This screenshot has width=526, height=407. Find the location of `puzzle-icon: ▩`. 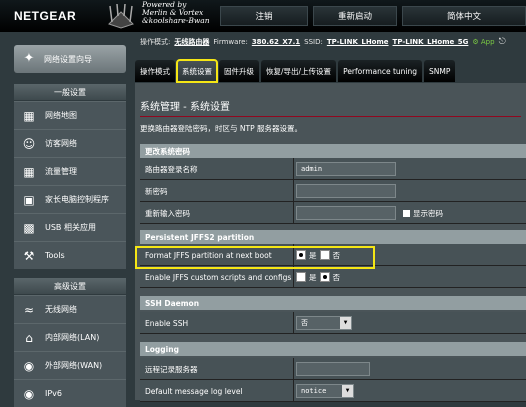

puzzle-icon: ▩ is located at coordinates (29, 227).